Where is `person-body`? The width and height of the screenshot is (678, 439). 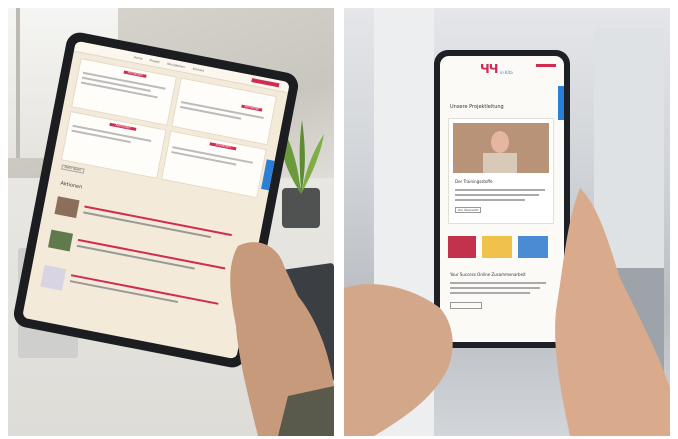 person-body is located at coordinates (500, 163).